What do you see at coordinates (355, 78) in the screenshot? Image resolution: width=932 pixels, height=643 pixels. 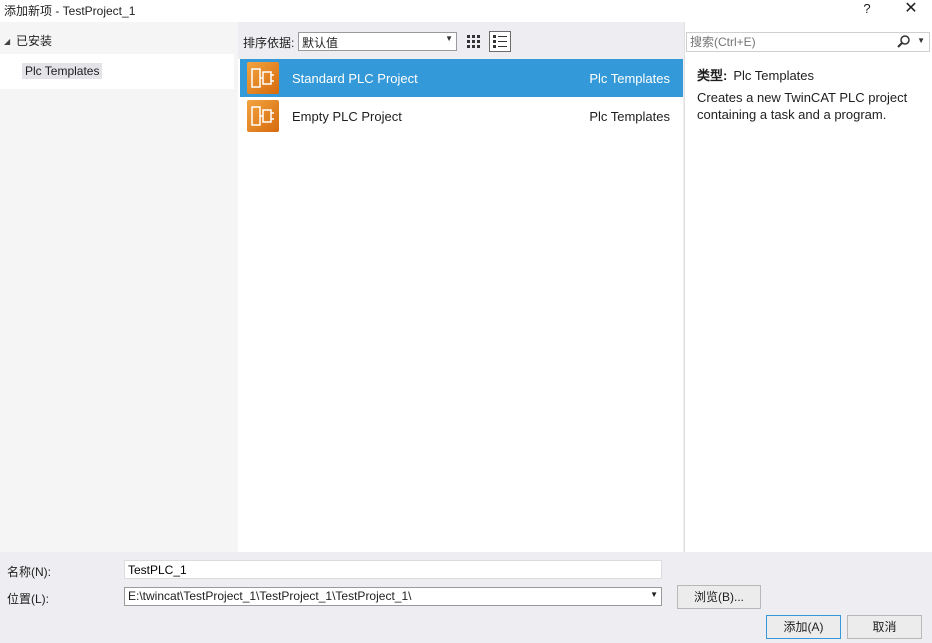 I see `template-name: Standard PLC Project` at bounding box center [355, 78].